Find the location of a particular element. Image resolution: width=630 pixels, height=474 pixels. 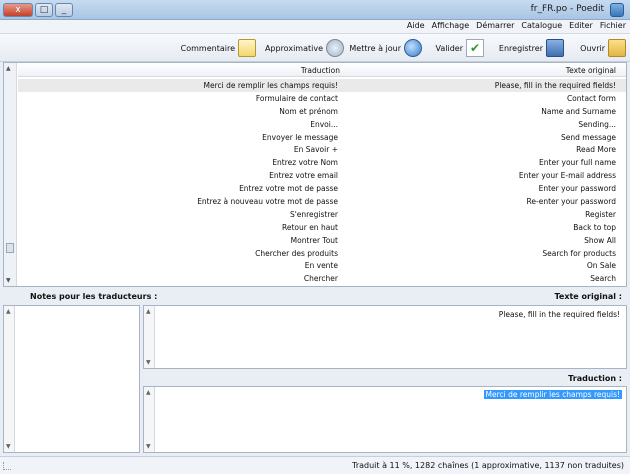

table-row: Name and Surname Nom et prénom is located at coordinates (322, 111).